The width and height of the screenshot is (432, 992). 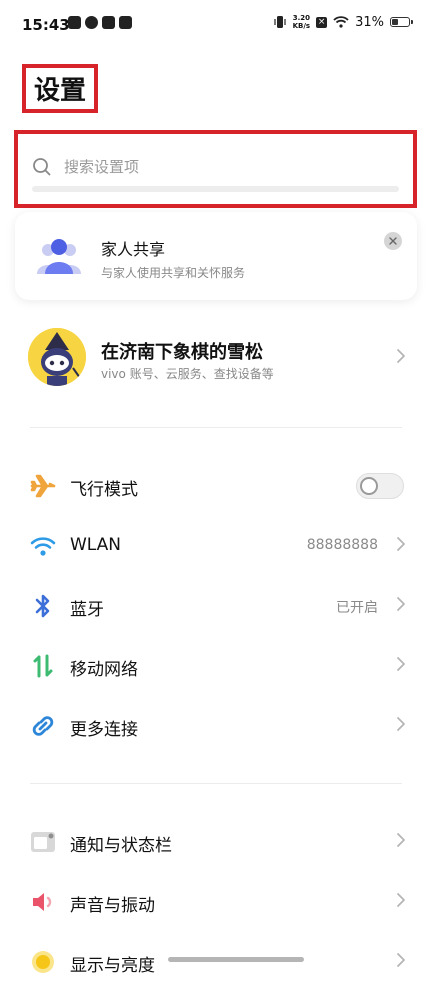 I want to click on settings-item-bluetooth: 蓝牙 已开启, so click(x=216, y=606).